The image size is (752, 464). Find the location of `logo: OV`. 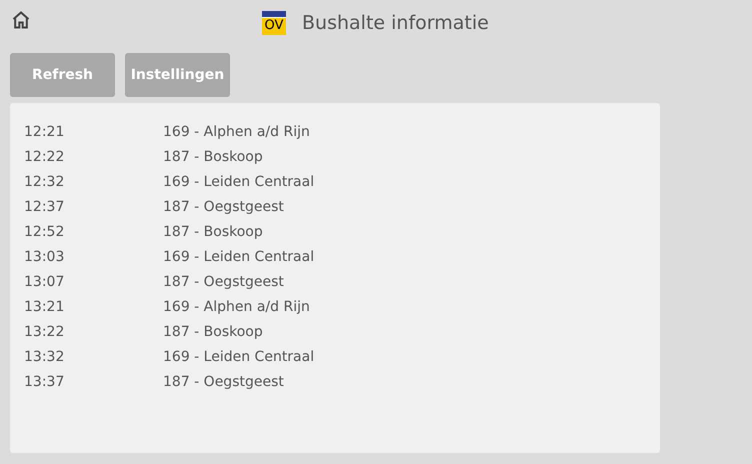

logo: OV is located at coordinates (274, 23).